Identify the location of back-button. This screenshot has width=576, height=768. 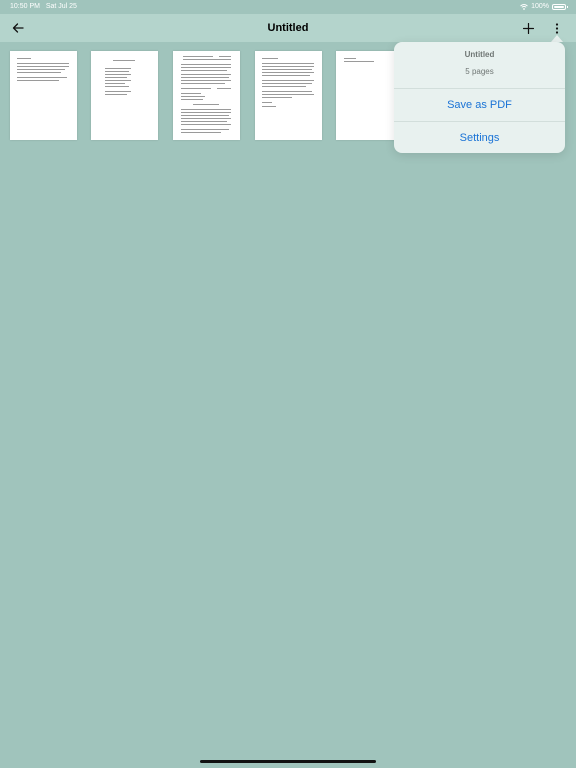
(18, 28).